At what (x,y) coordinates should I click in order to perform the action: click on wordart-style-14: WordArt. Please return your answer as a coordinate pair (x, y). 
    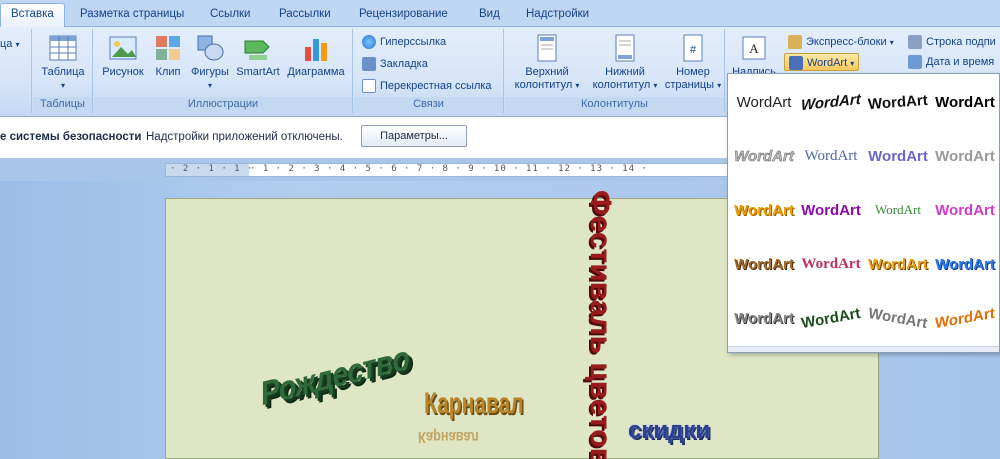
    Looking at the image, I should click on (831, 264).